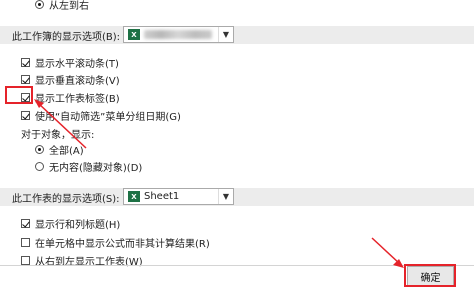 The width and height of the screenshot is (474, 287). I want to click on red-arrow-annotation-ok, so click(387, 252).